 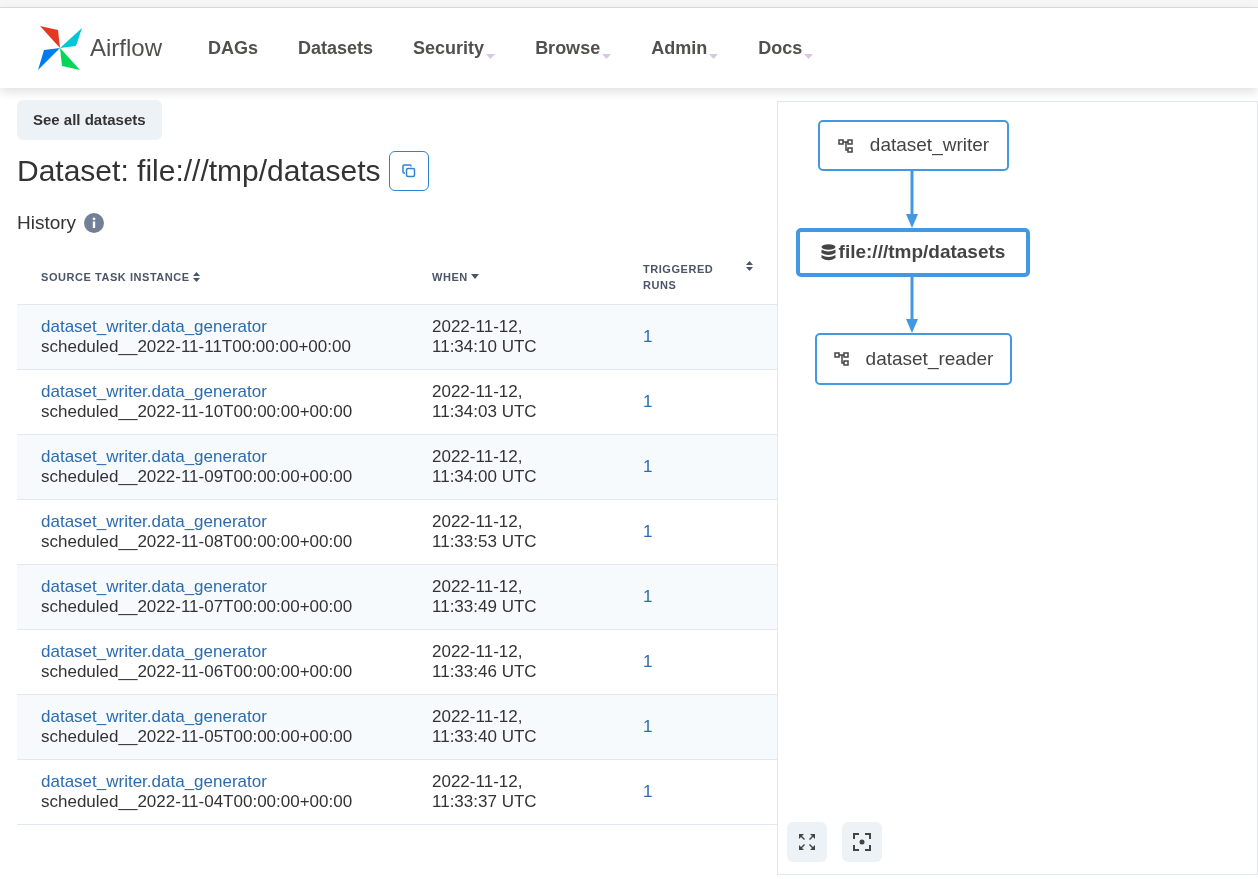 What do you see at coordinates (913, 359) in the screenshot?
I see `dag-node: dataset_reader` at bounding box center [913, 359].